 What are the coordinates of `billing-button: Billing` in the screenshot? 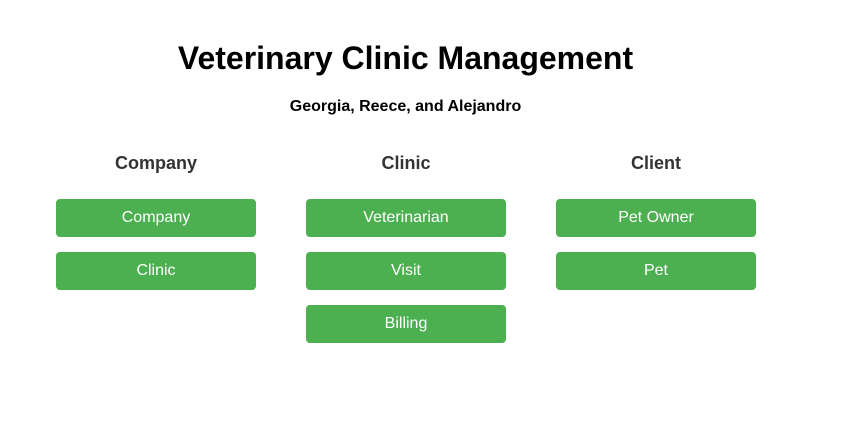 It's located at (406, 324).